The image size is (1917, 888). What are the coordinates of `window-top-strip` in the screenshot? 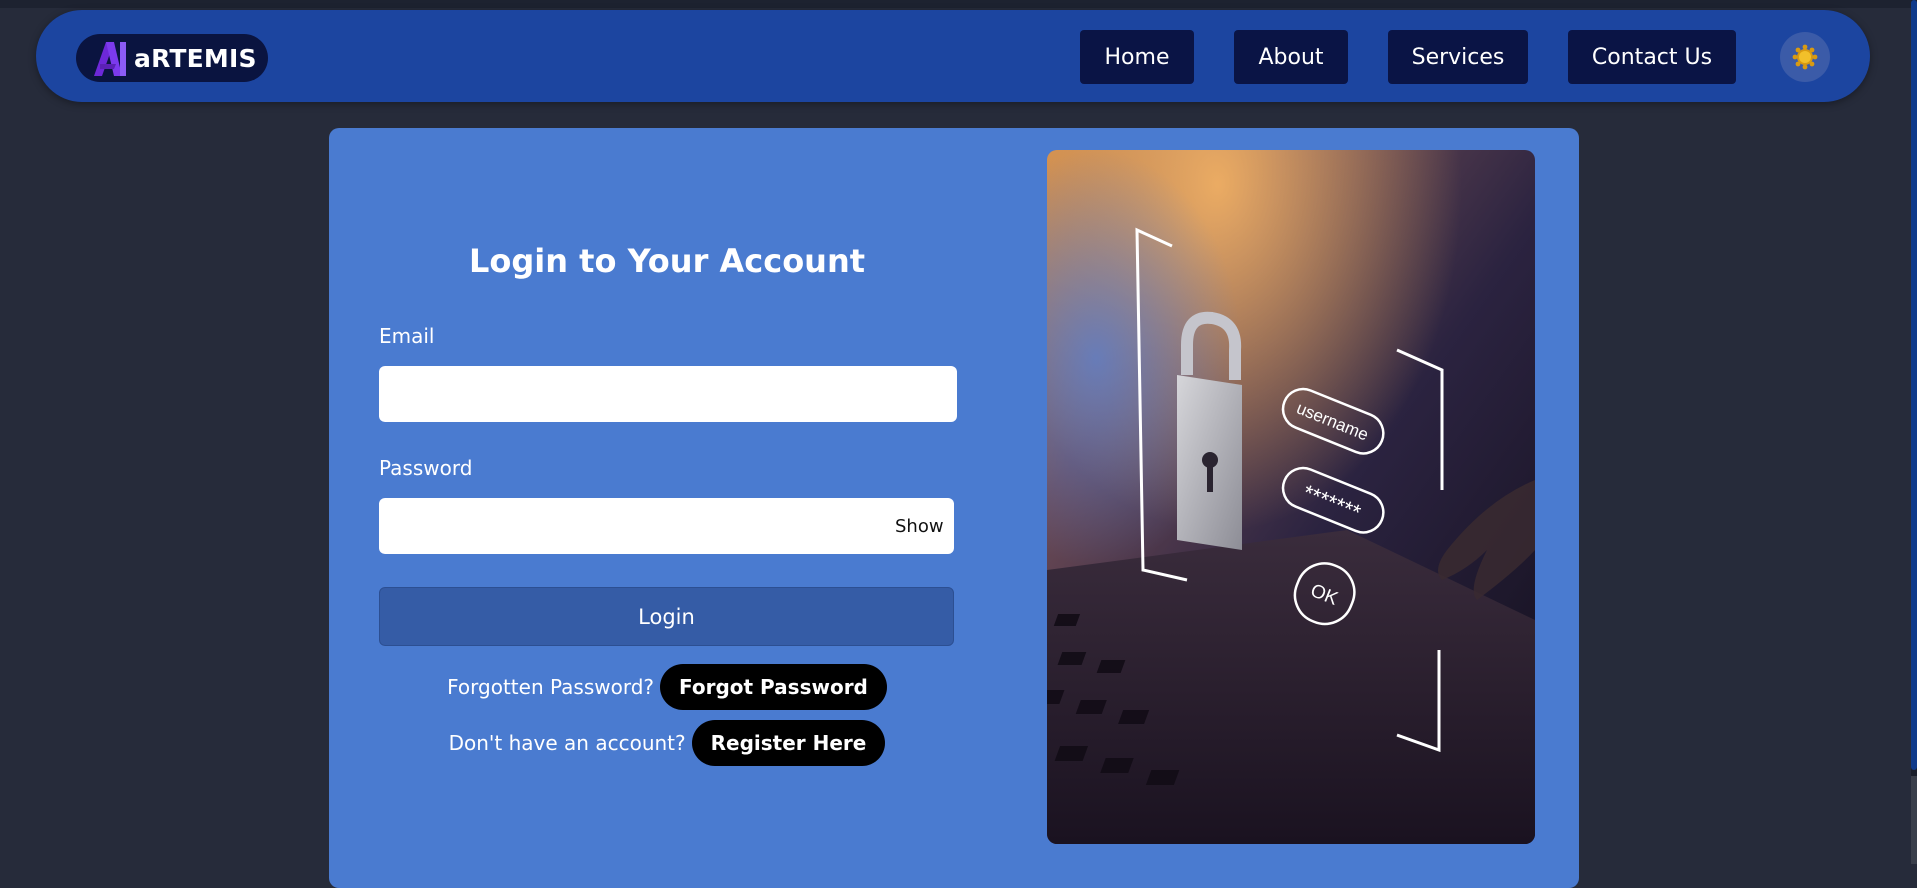 It's located at (958, 4).